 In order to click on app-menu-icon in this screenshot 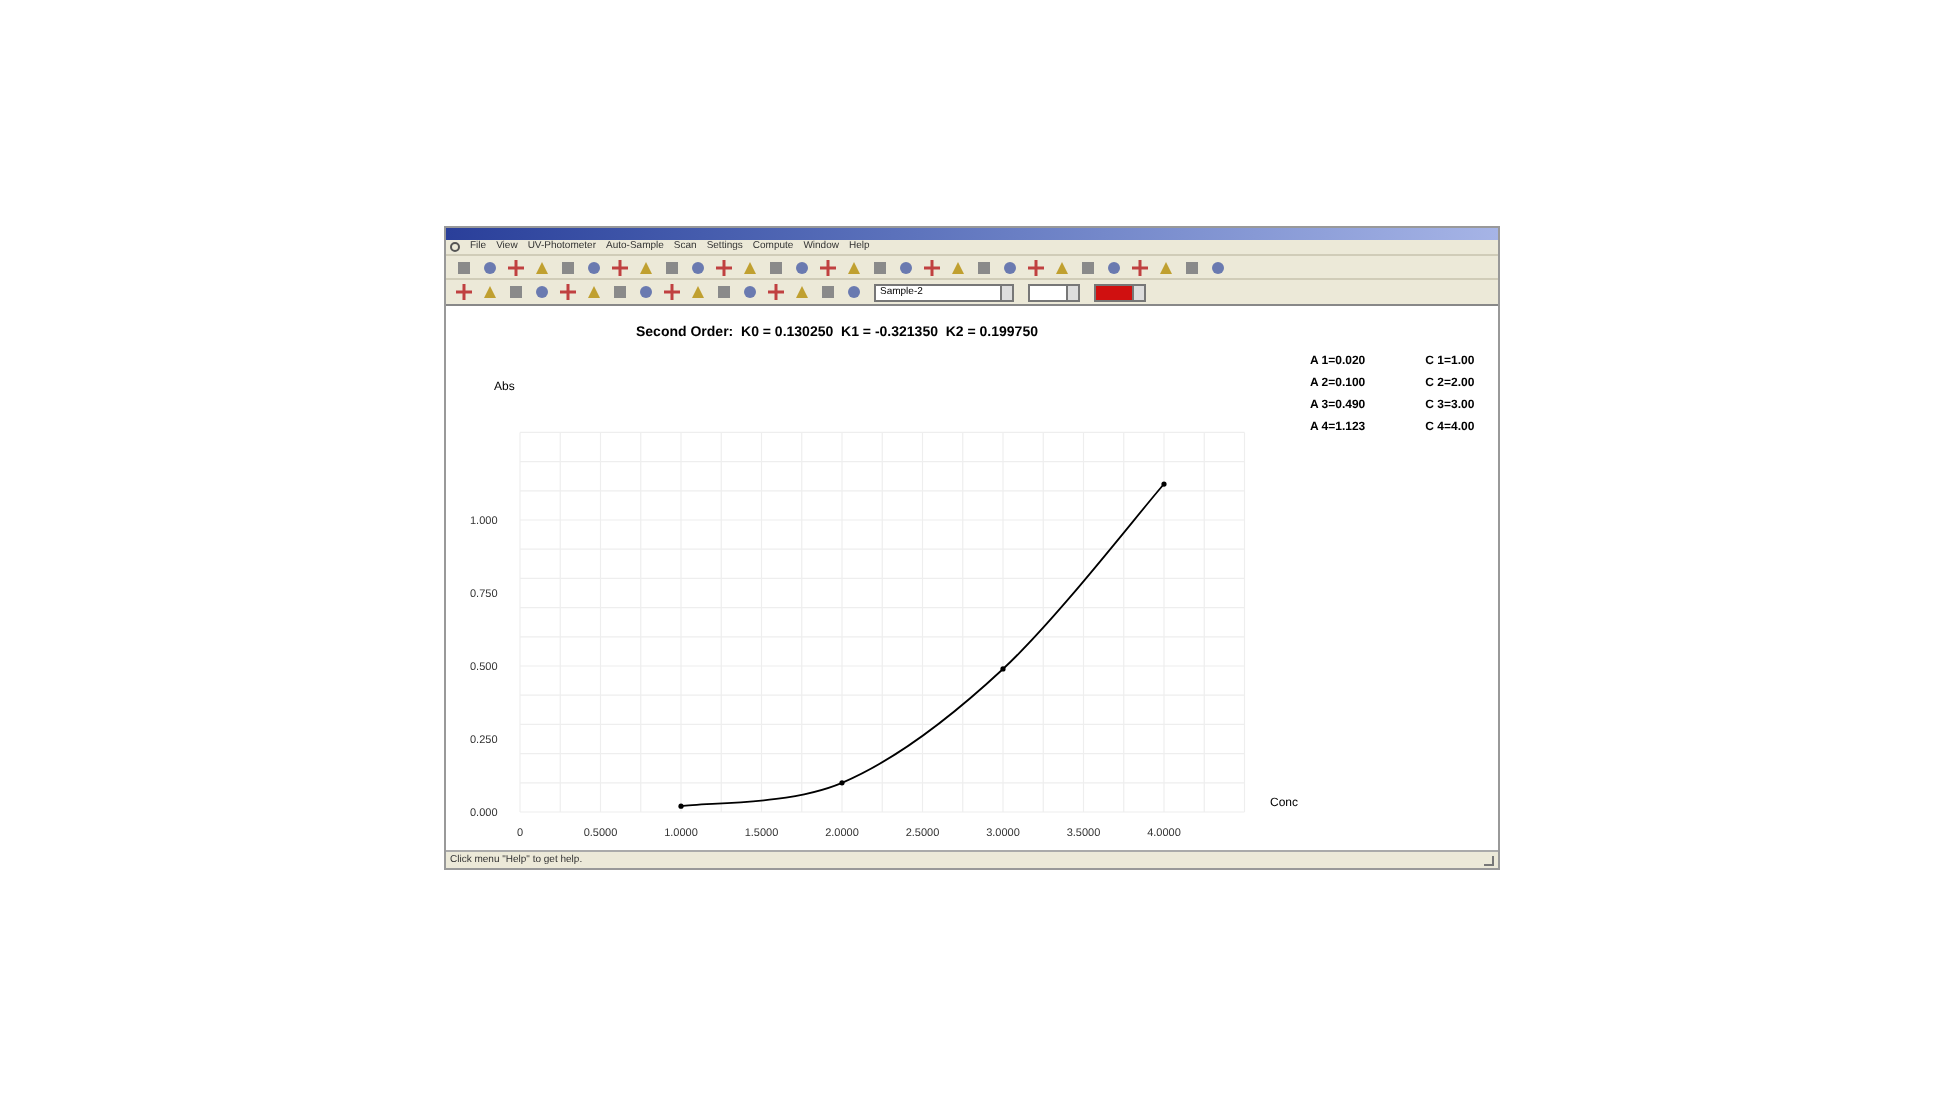, I will do `click(455, 247)`.